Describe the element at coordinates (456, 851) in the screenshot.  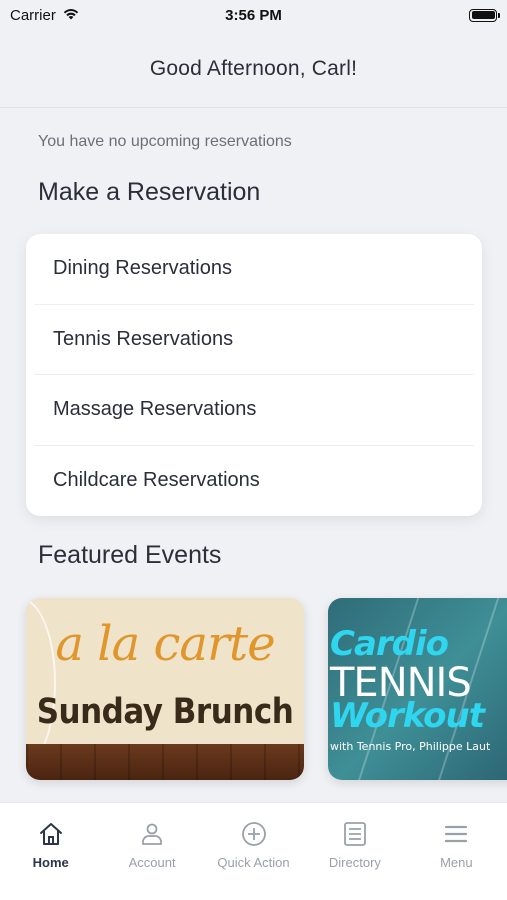
I see `tab-menu: Menu` at that location.